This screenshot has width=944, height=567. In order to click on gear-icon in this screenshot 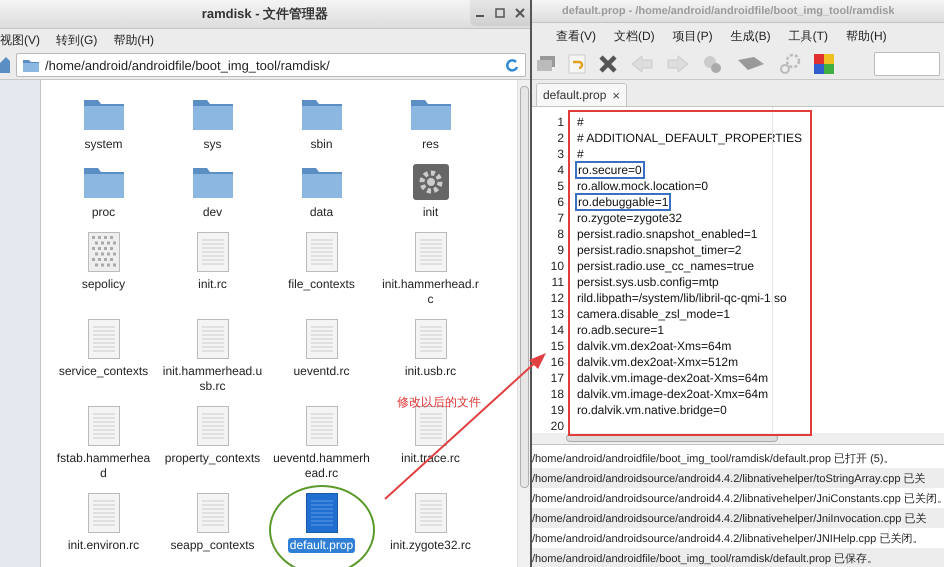, I will do `click(430, 182)`.